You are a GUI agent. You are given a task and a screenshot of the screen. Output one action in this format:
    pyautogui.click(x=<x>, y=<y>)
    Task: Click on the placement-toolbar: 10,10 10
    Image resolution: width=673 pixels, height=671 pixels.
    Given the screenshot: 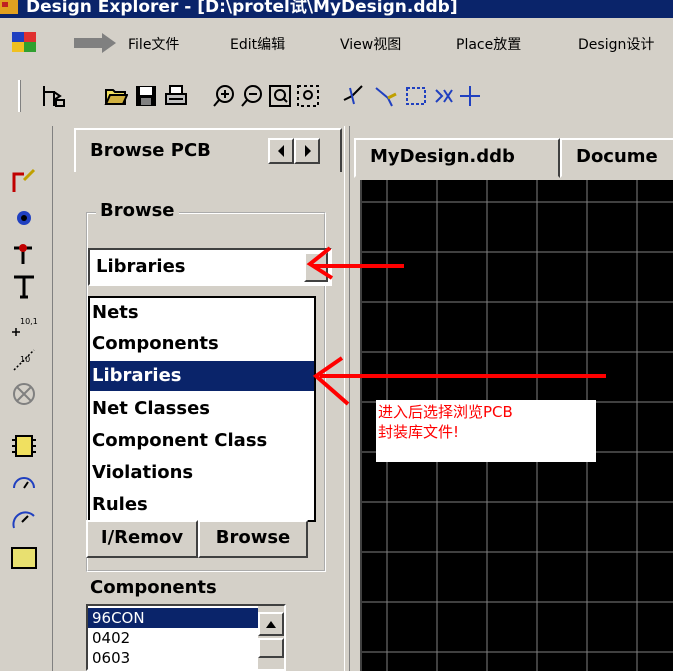 What is the action you would take?
    pyautogui.click(x=26, y=398)
    